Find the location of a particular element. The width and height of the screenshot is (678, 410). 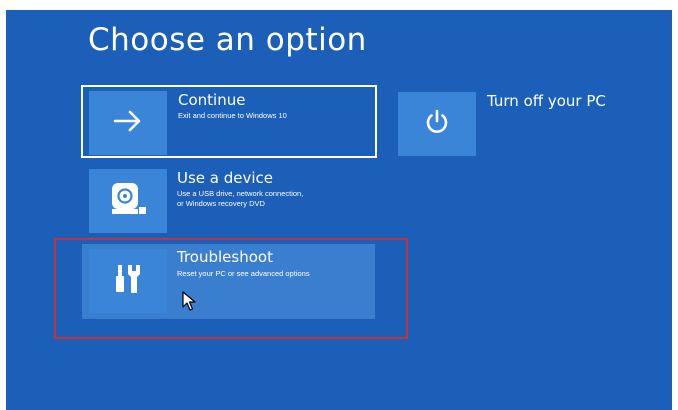

turn-off-option: Turn off your PC is located at coordinates (518, 124).